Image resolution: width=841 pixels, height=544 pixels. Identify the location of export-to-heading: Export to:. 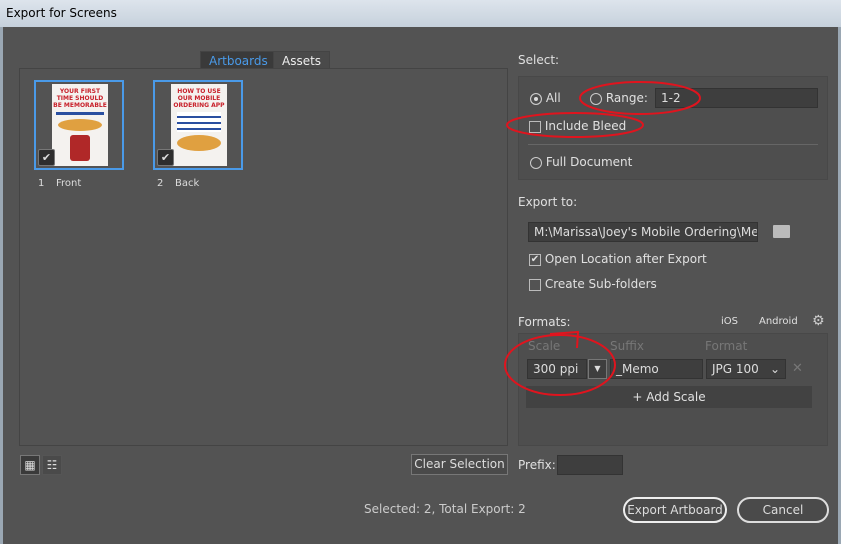
(548, 202).